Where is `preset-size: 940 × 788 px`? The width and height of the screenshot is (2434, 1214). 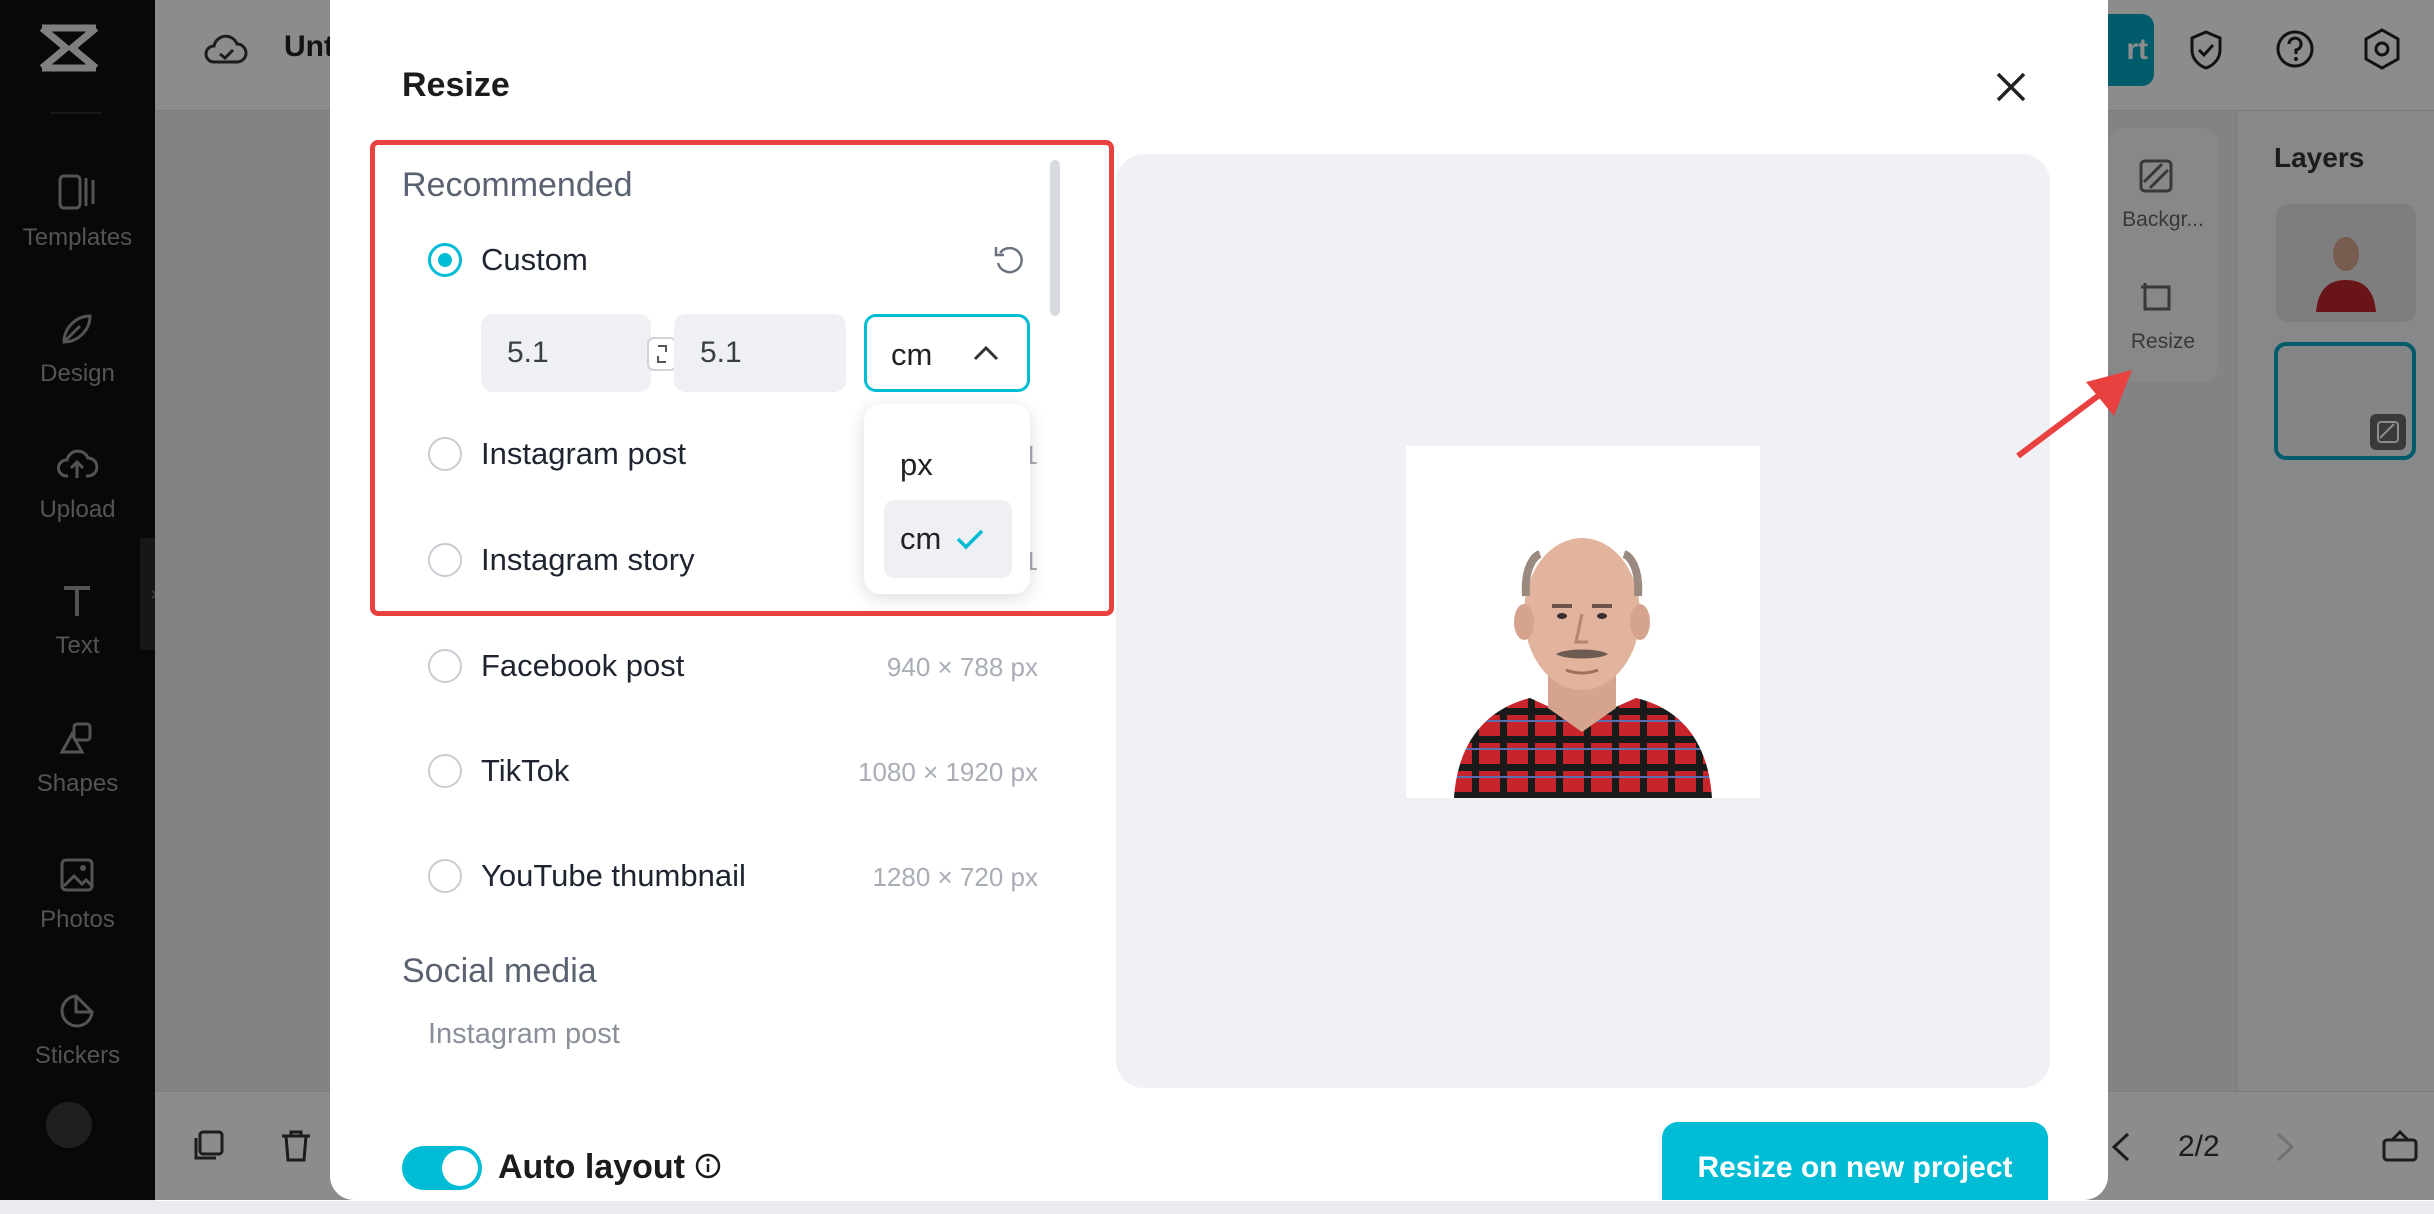
preset-size: 940 × 788 px is located at coordinates (962, 667).